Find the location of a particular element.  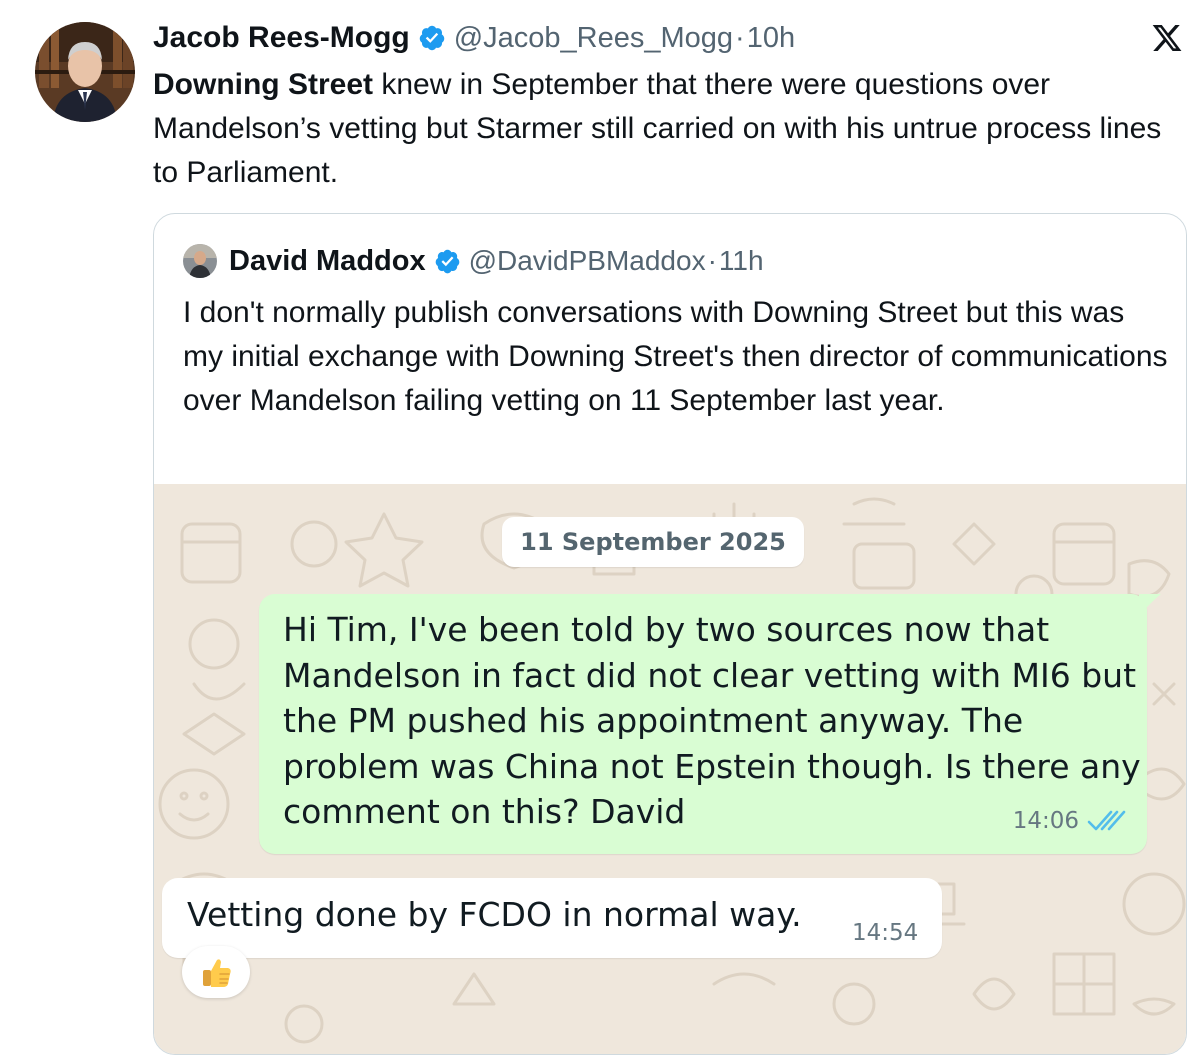

incoming-message-text: Vetting done by FCDO in normal way. is located at coordinates (494, 914).